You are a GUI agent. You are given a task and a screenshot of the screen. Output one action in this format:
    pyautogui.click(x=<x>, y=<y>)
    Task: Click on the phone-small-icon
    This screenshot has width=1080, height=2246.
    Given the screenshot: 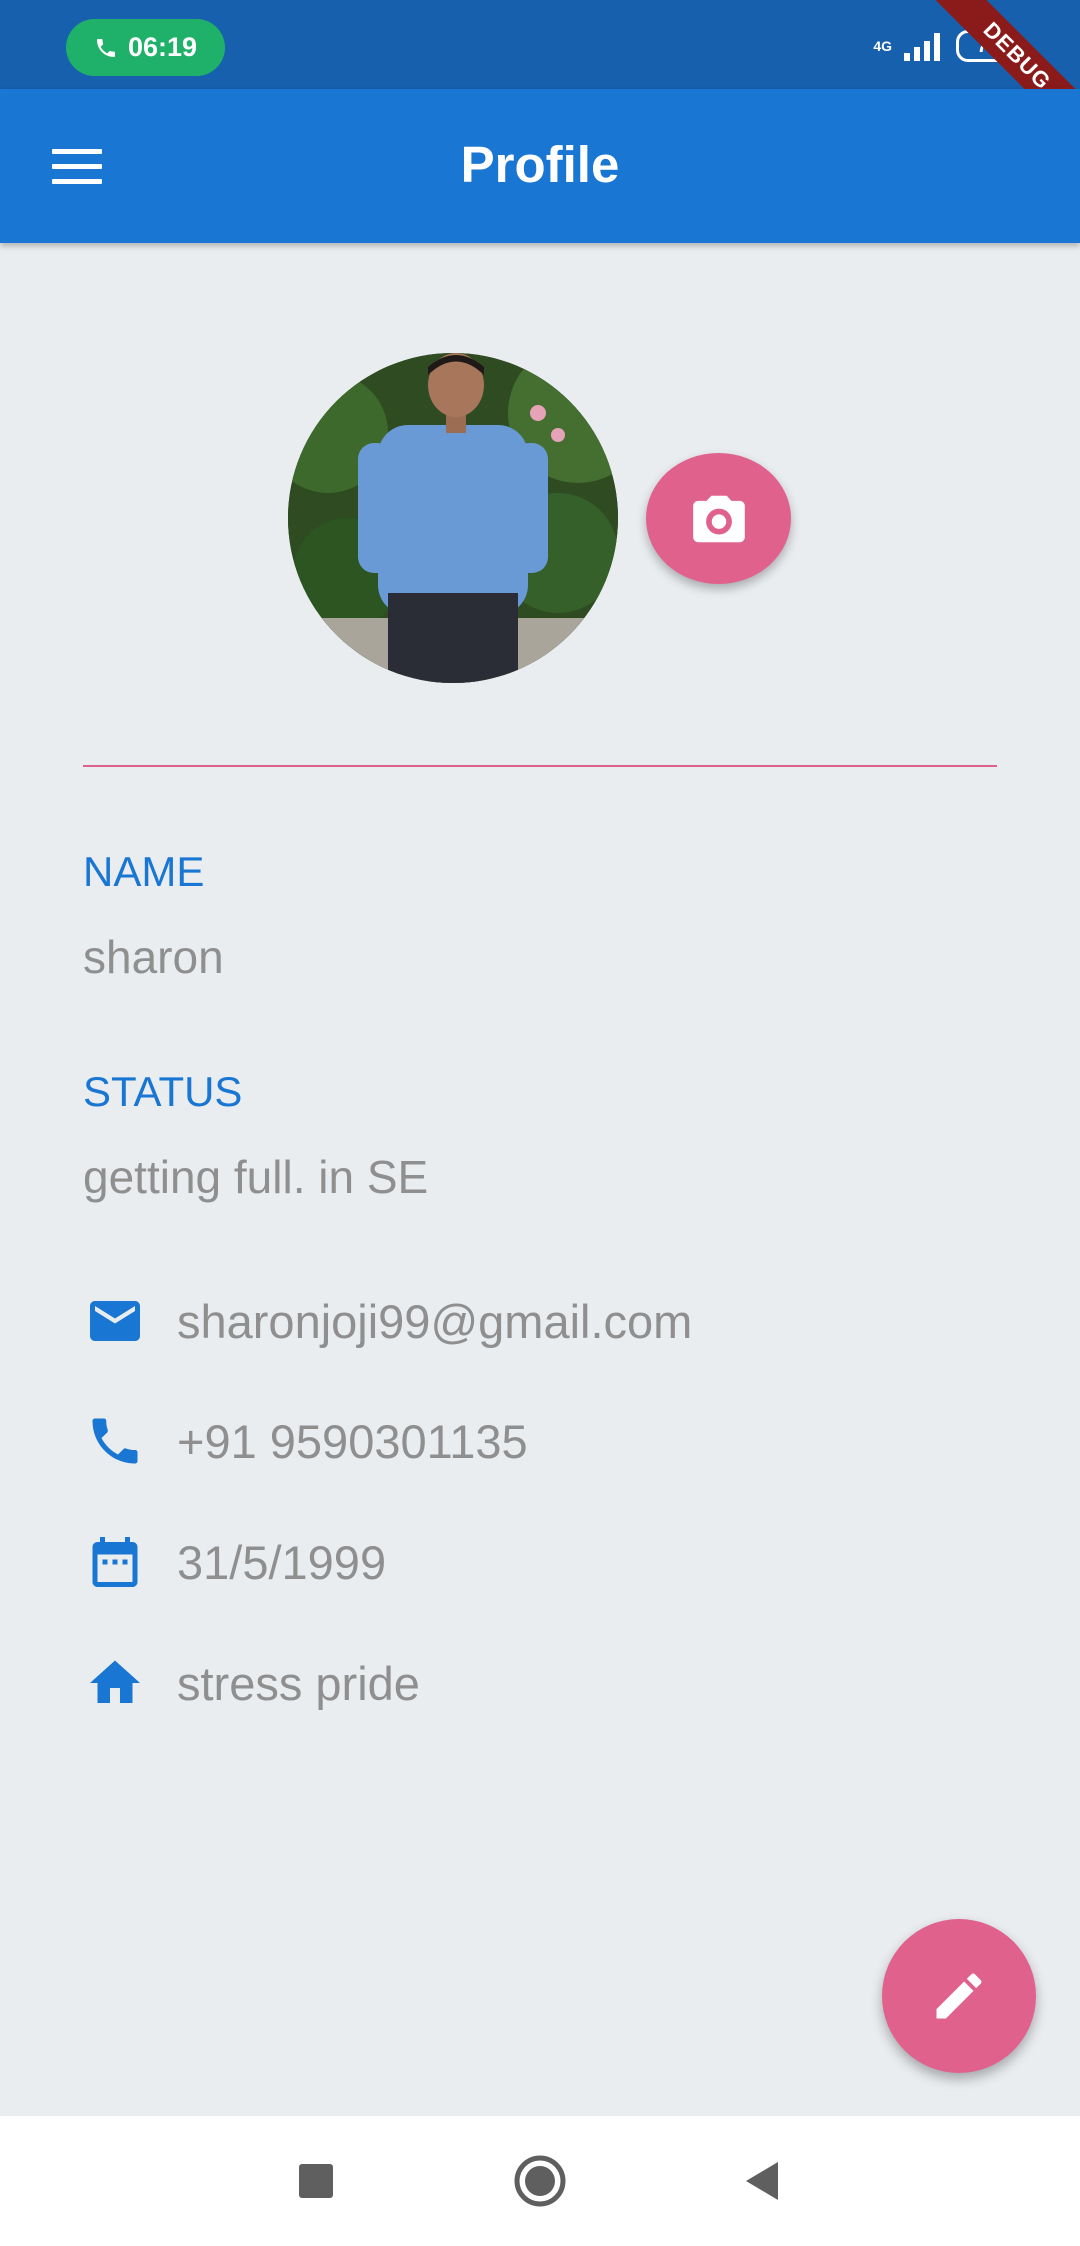 What is the action you would take?
    pyautogui.click(x=105, y=47)
    